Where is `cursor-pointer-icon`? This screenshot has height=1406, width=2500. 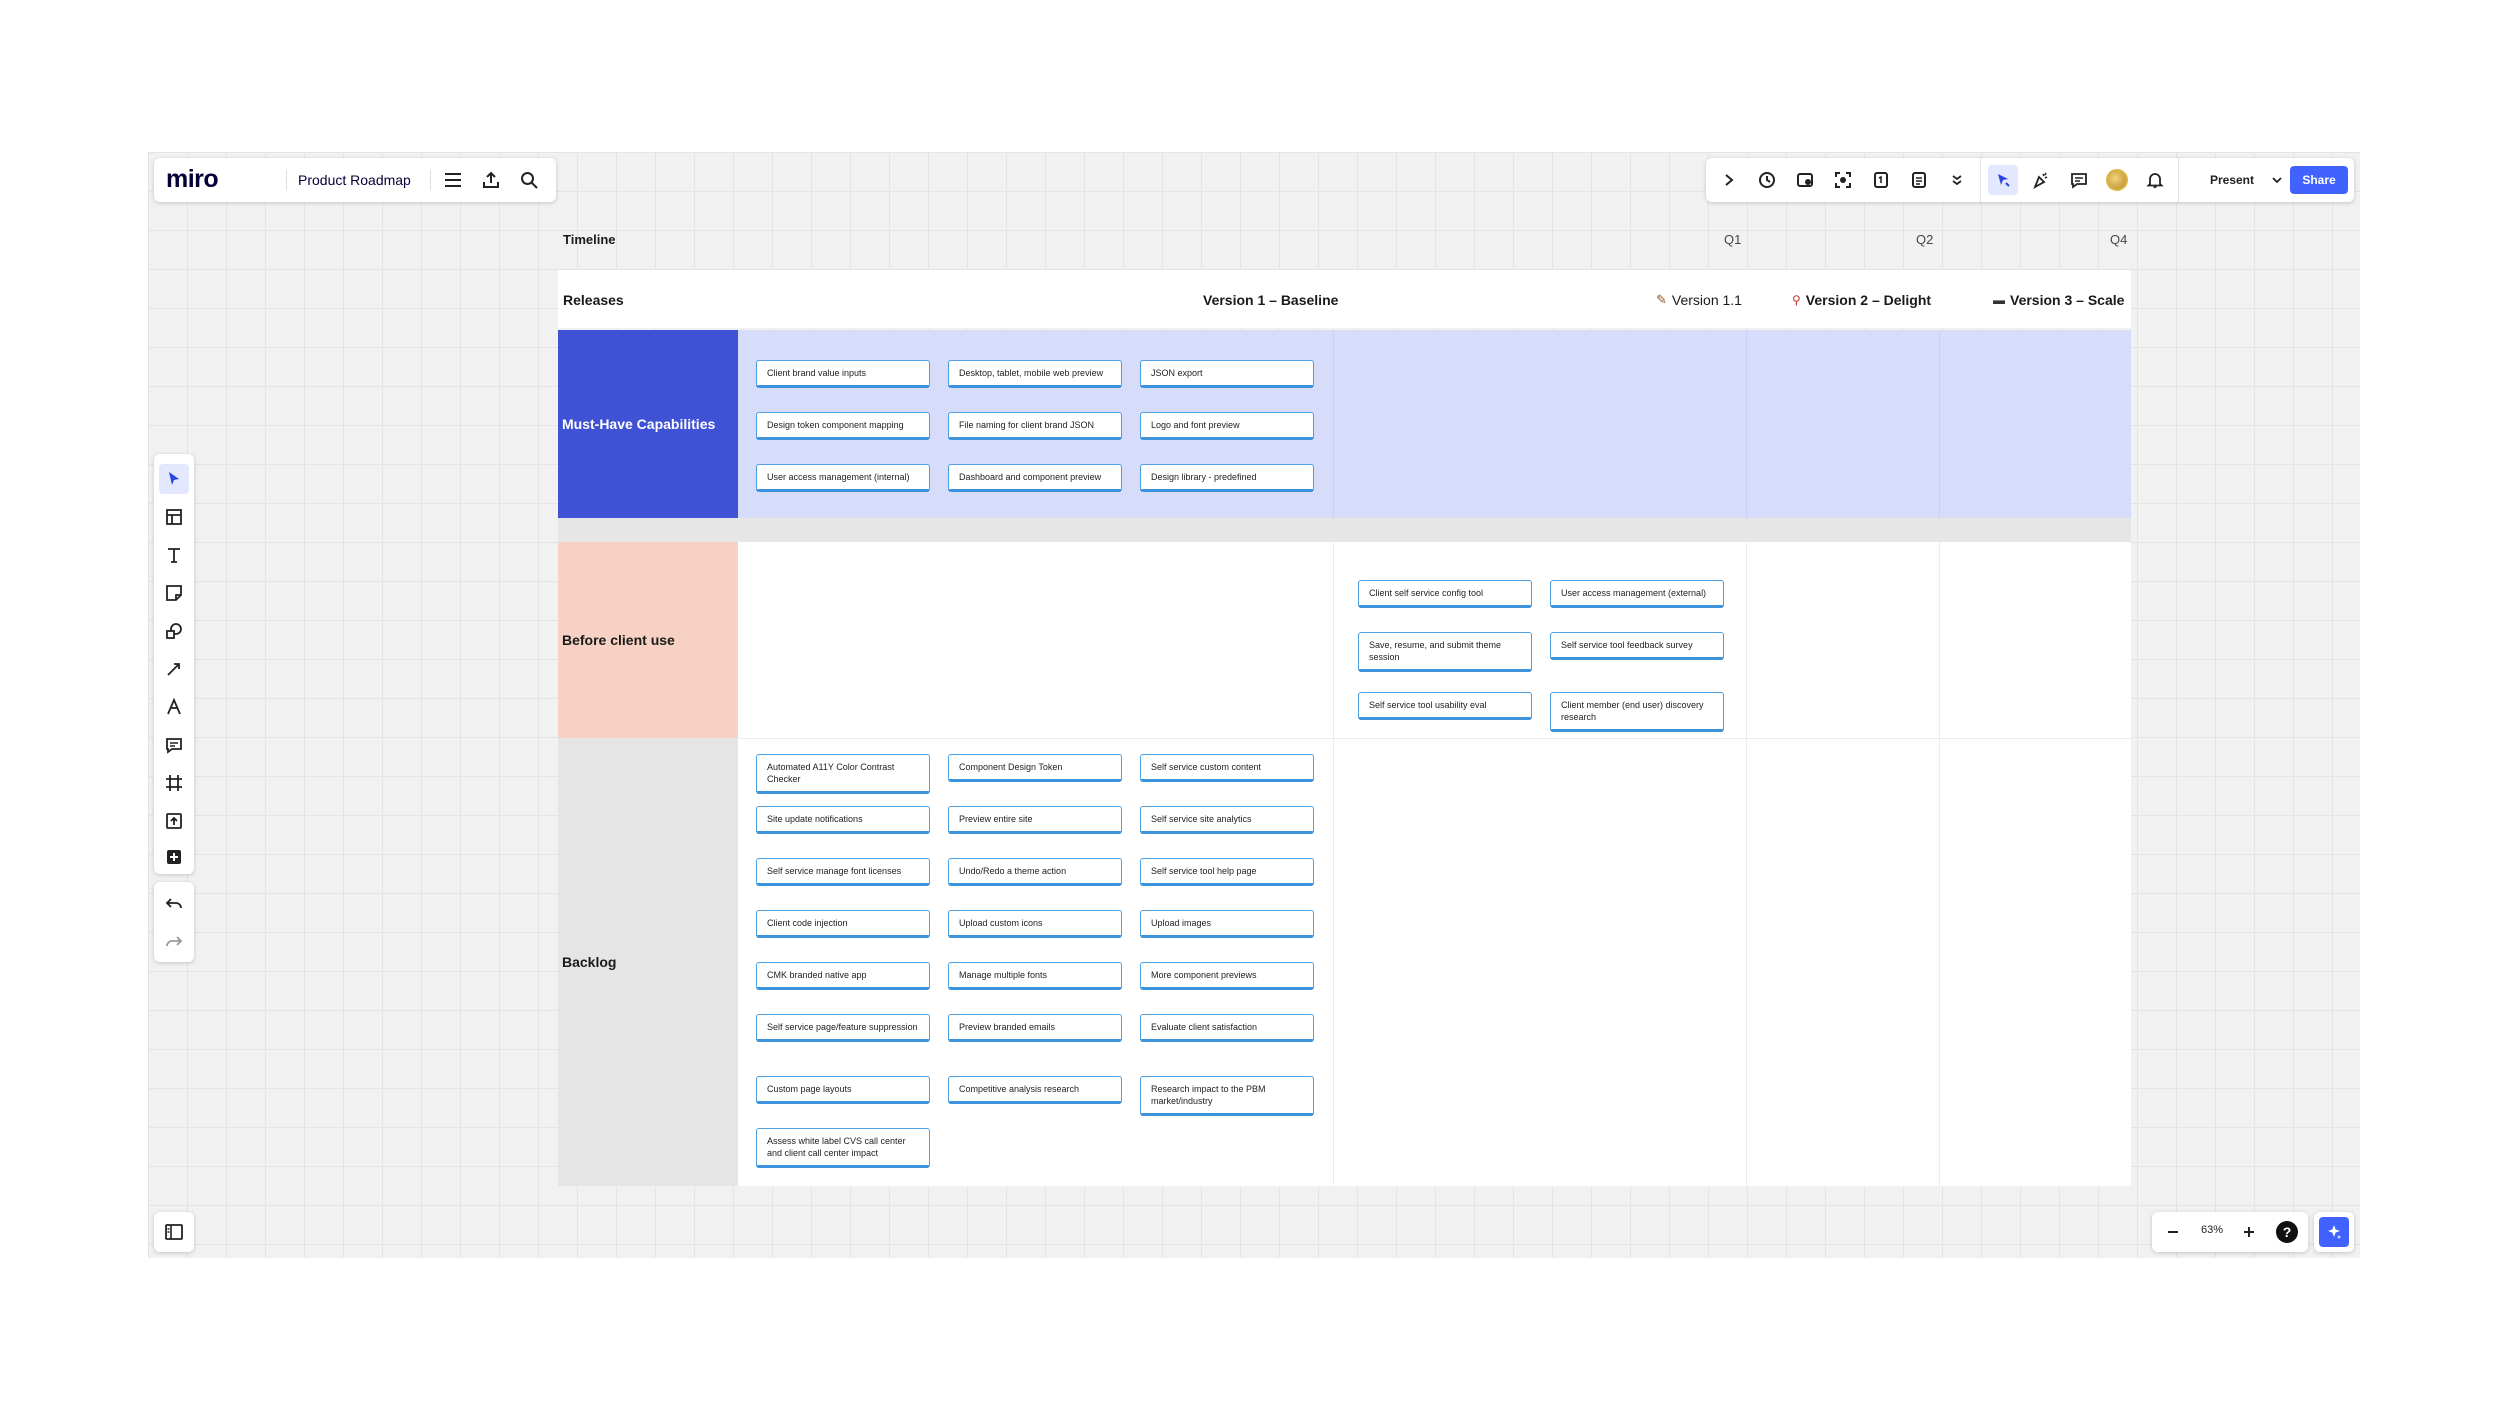 cursor-pointer-icon is located at coordinates (2003, 180).